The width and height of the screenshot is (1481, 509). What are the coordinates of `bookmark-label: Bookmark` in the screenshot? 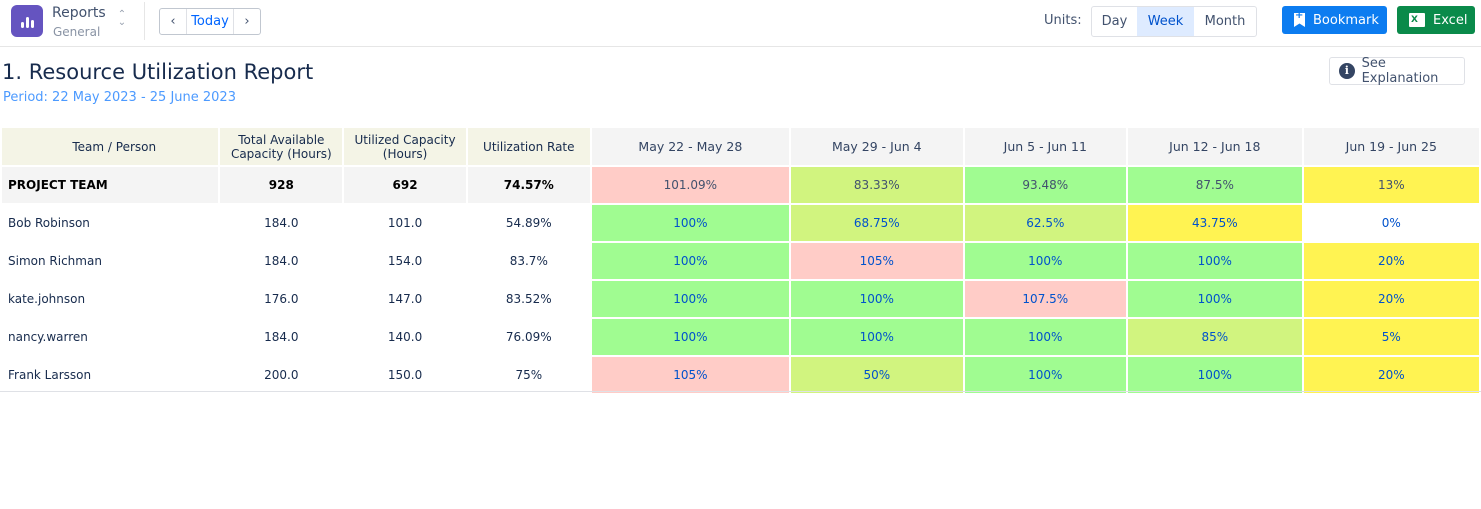 It's located at (1346, 20).